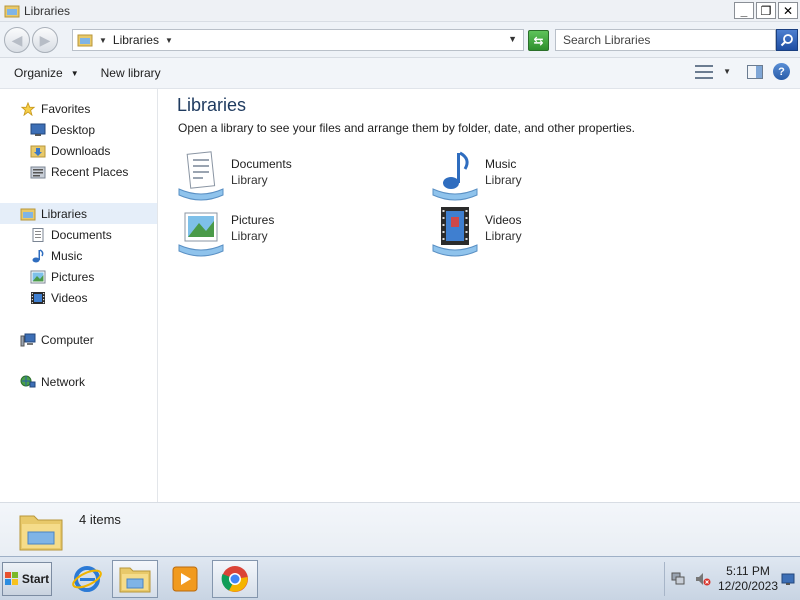 This screenshot has height=600, width=800. I want to click on nav-desktop: Desktop, so click(78, 129).